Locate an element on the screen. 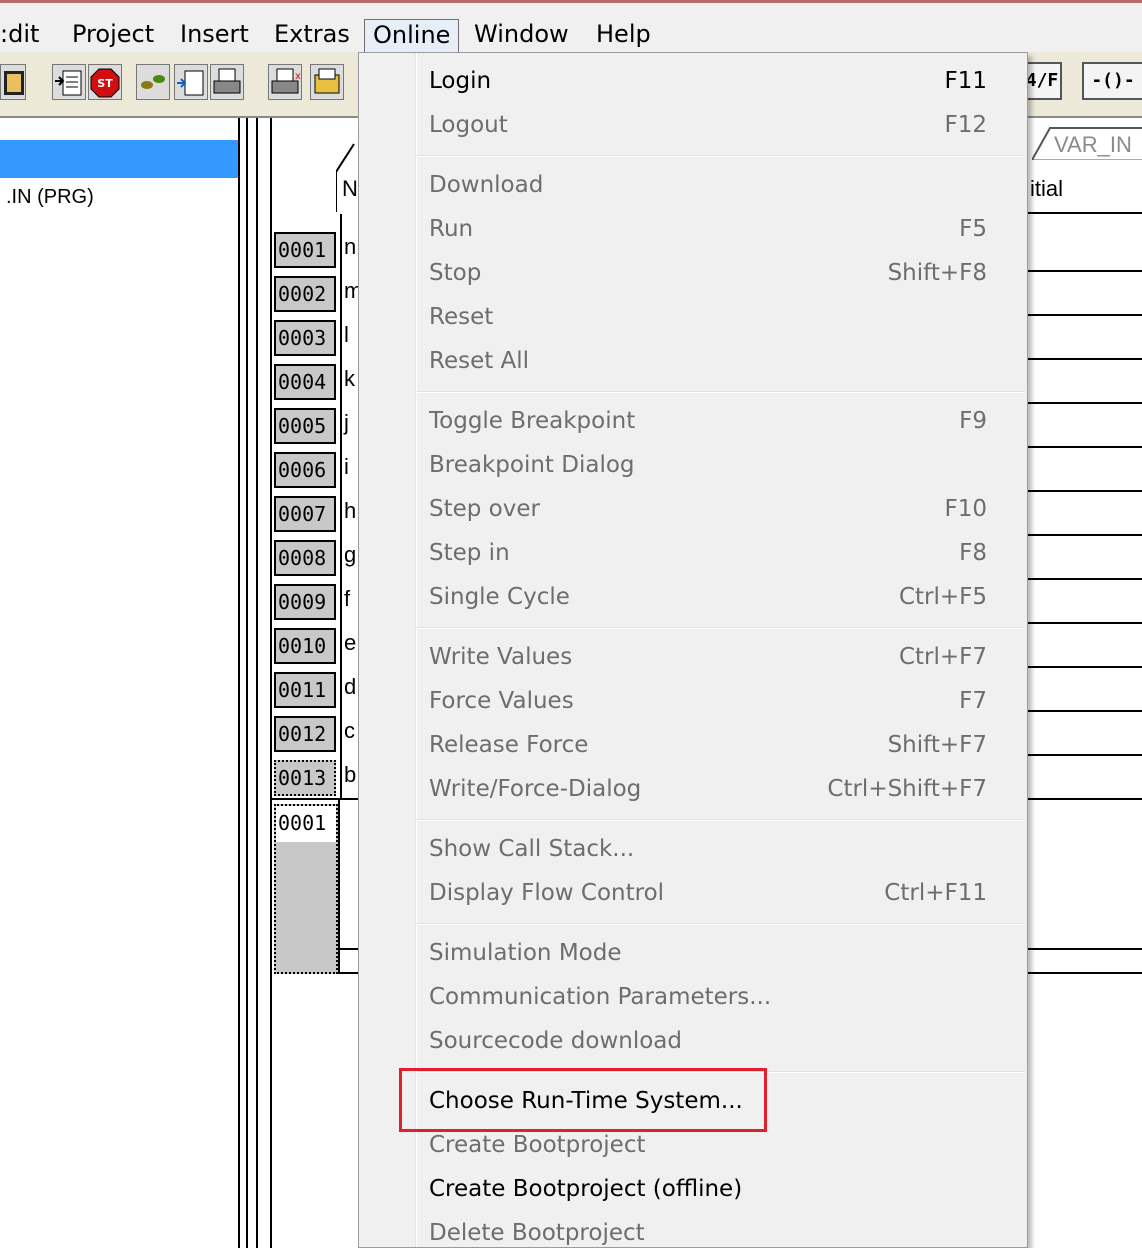 This screenshot has width=1142, height=1248. menu-item-label: Display Flow Control is located at coordinates (547, 893).